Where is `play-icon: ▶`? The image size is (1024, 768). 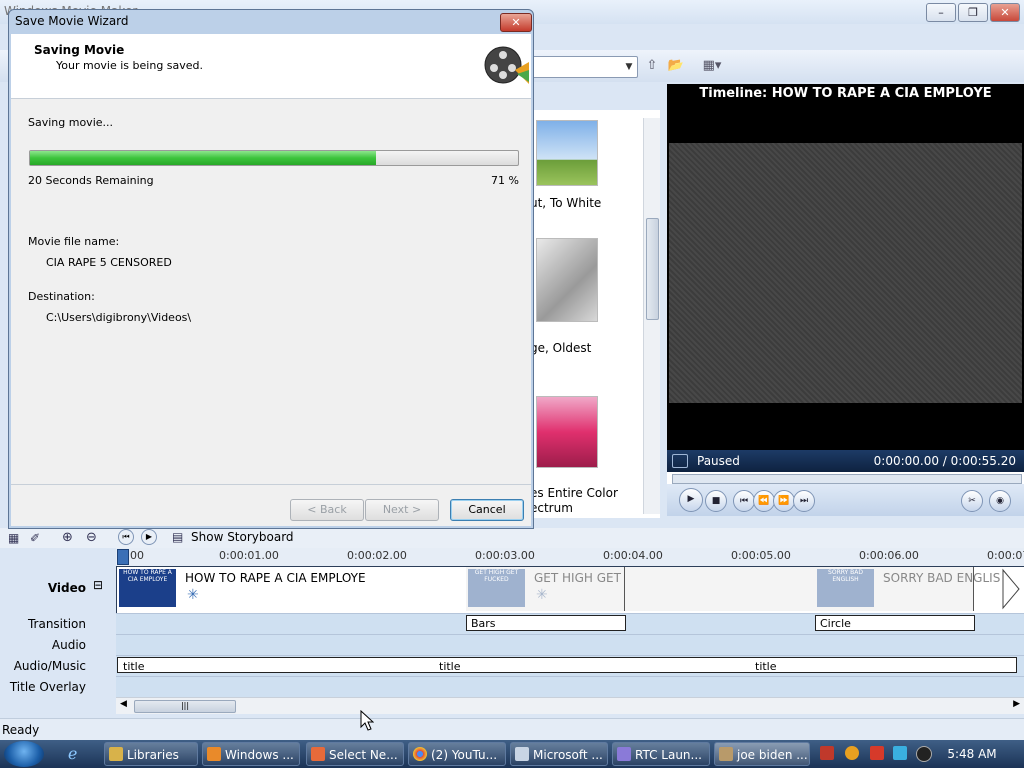
play-icon: ▶ is located at coordinates (691, 500).